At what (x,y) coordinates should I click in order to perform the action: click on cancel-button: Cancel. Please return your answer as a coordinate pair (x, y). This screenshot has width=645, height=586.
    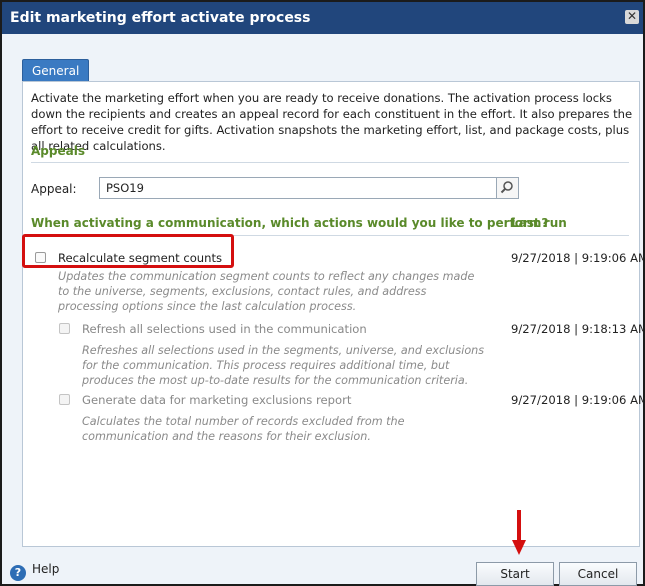
    Looking at the image, I should click on (598, 574).